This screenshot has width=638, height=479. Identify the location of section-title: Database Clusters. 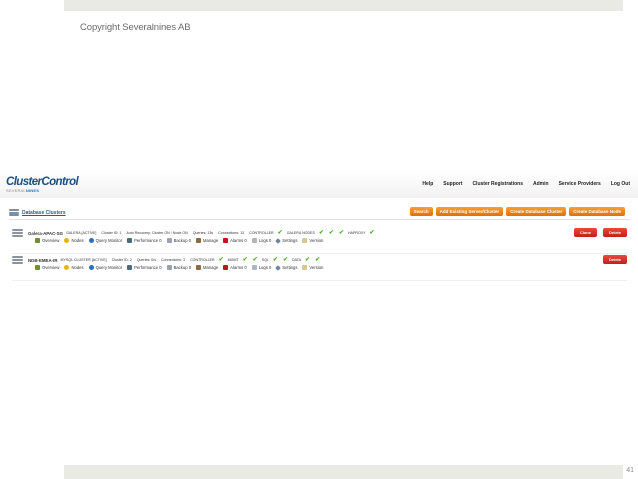
(37, 212).